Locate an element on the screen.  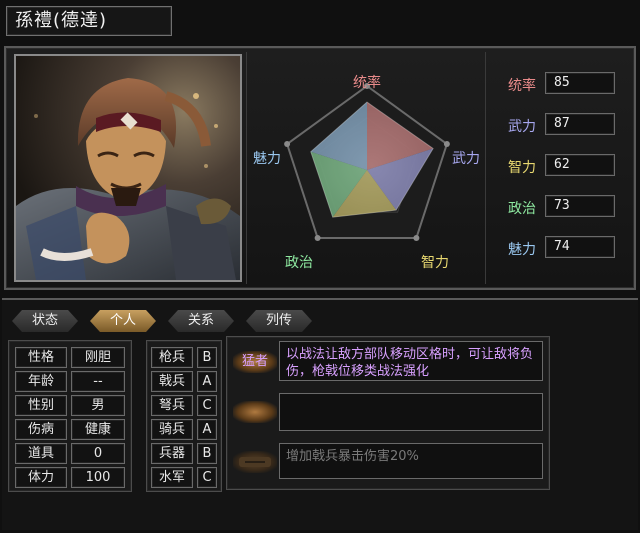
aptitude-label: 水军 is located at coordinates (172, 477).